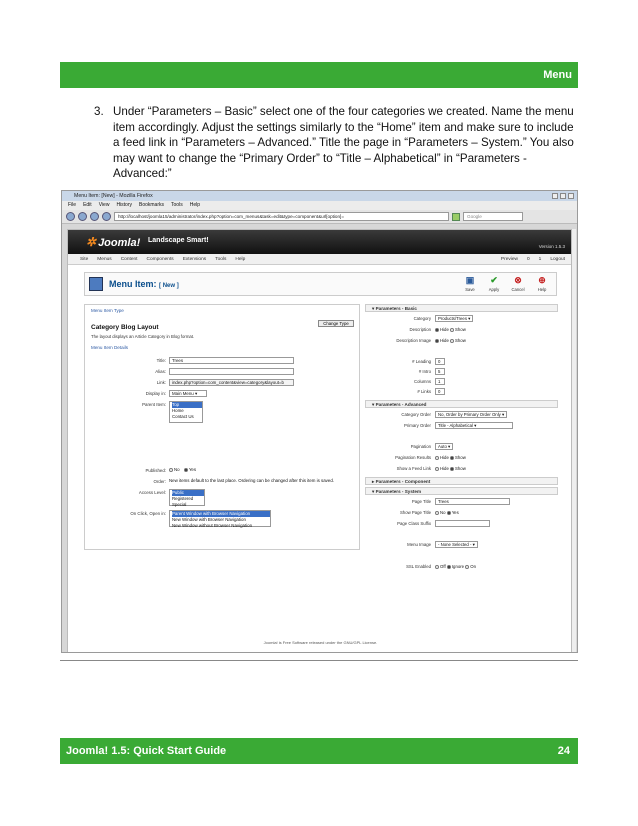 The height and width of the screenshot is (826, 638). Describe the element at coordinates (91, 242) in the screenshot. I see `joomla-logo-icon: ✲` at that location.